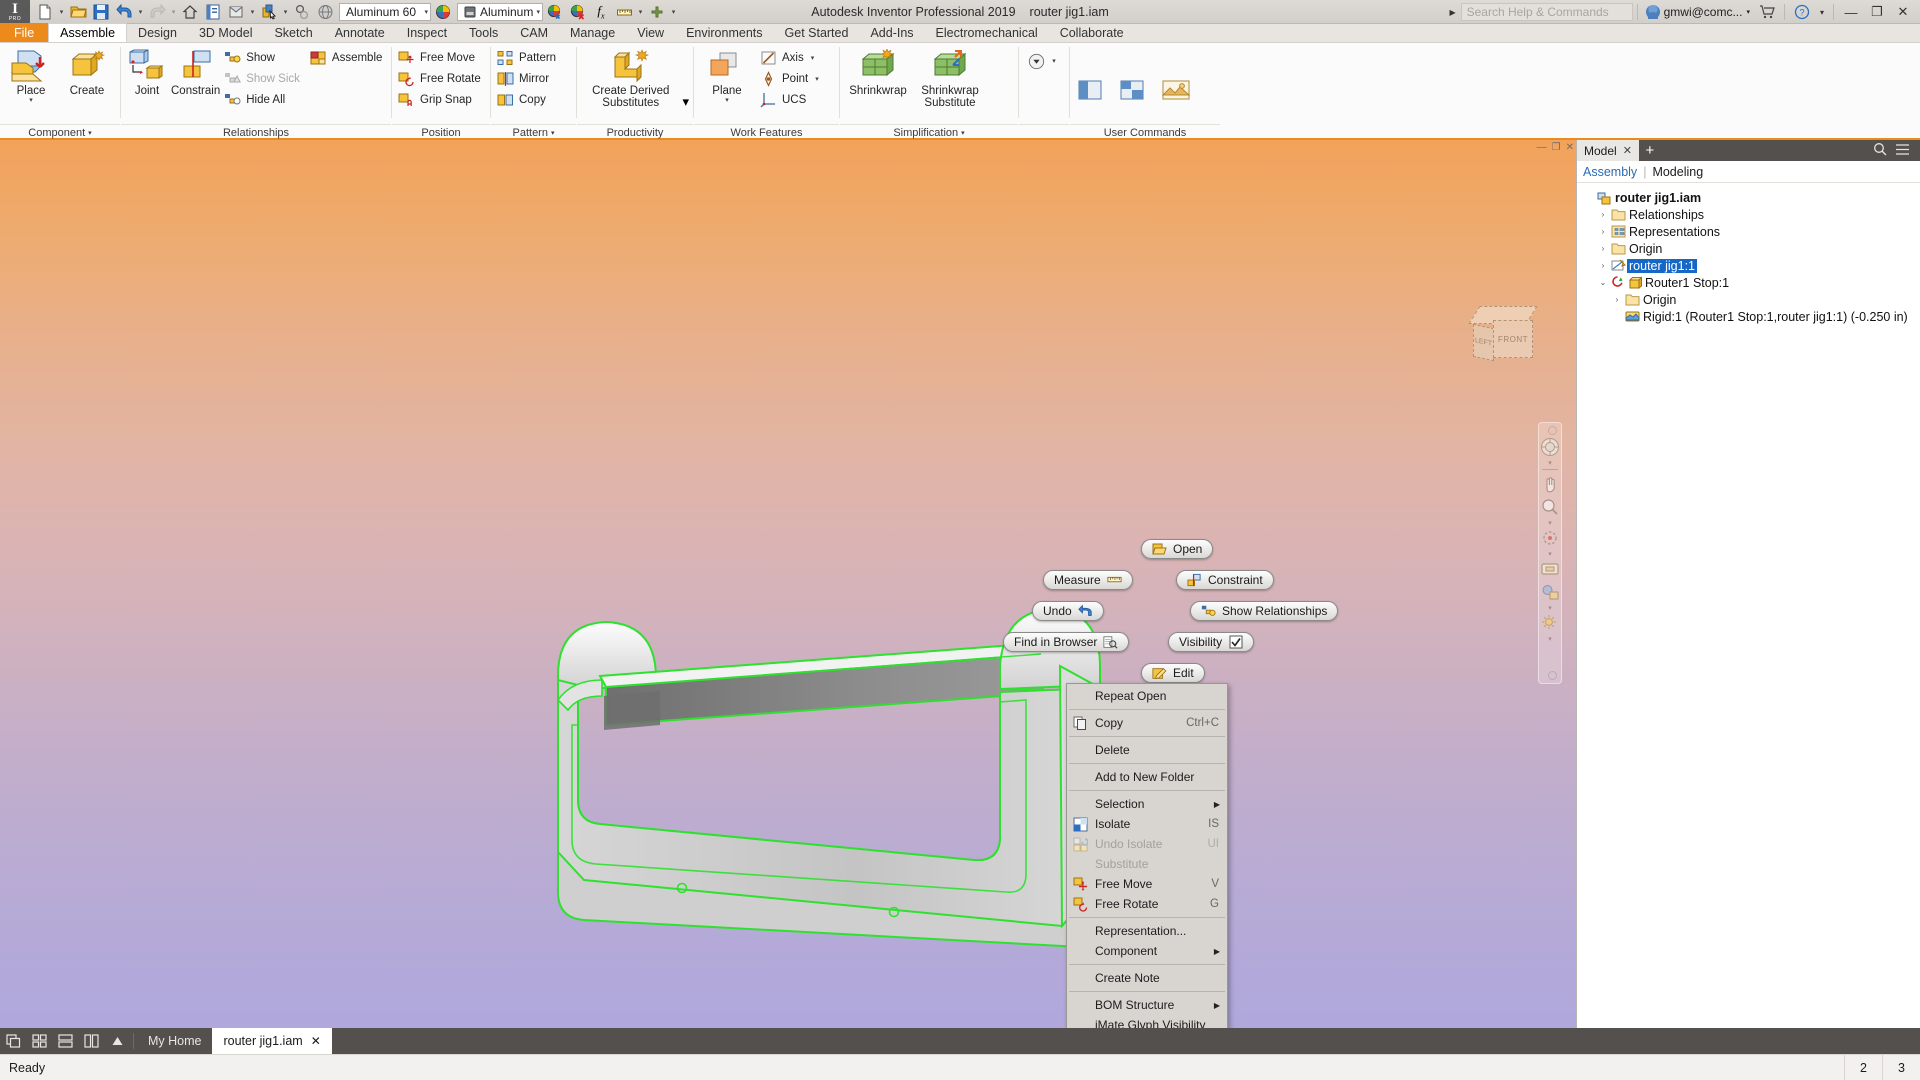  Describe the element at coordinates (1147, 978) in the screenshot. I see `context-menu-item-create-note: Create Note` at that location.